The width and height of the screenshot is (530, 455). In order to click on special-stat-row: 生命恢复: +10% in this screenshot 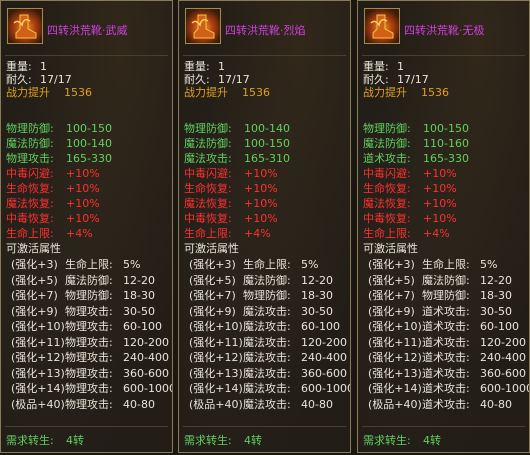, I will do `click(86, 188)`.